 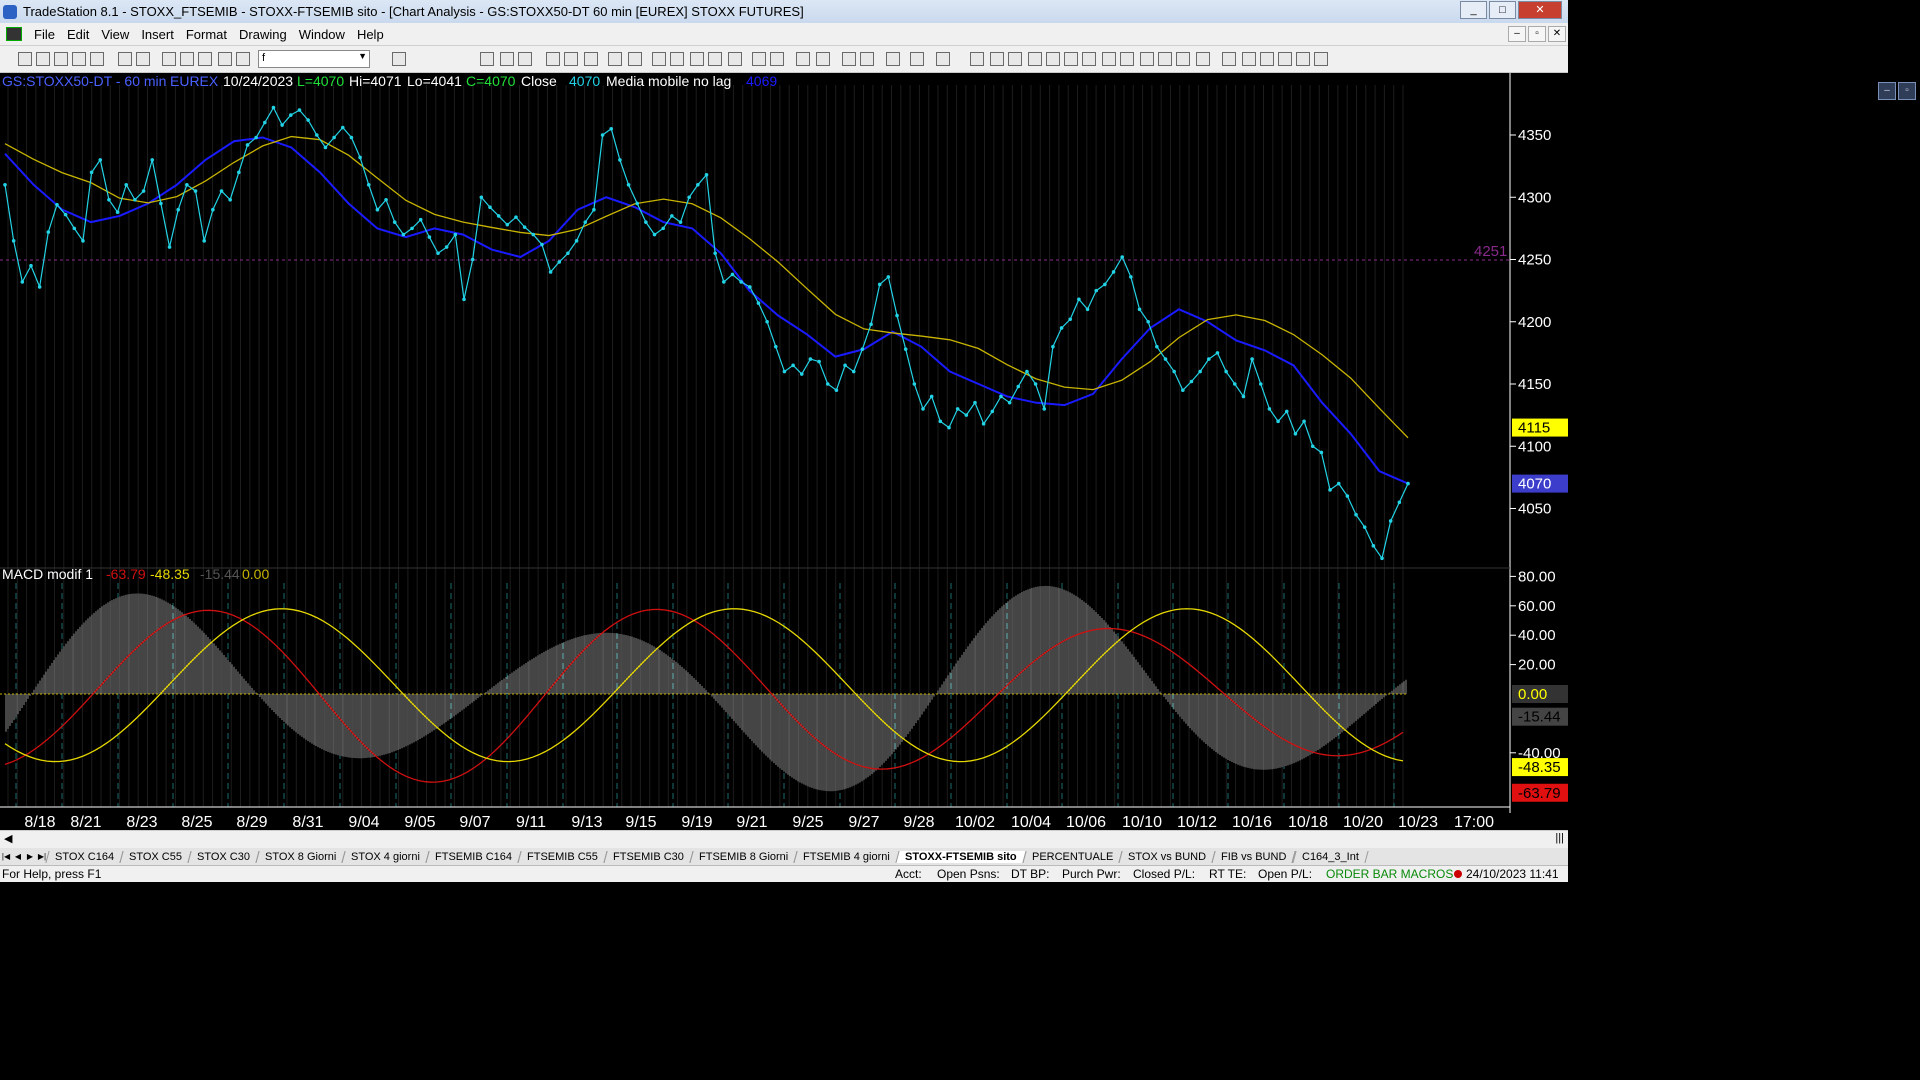 What do you see at coordinates (735, 59) in the screenshot?
I see `toolbar-tool-26-icon` at bounding box center [735, 59].